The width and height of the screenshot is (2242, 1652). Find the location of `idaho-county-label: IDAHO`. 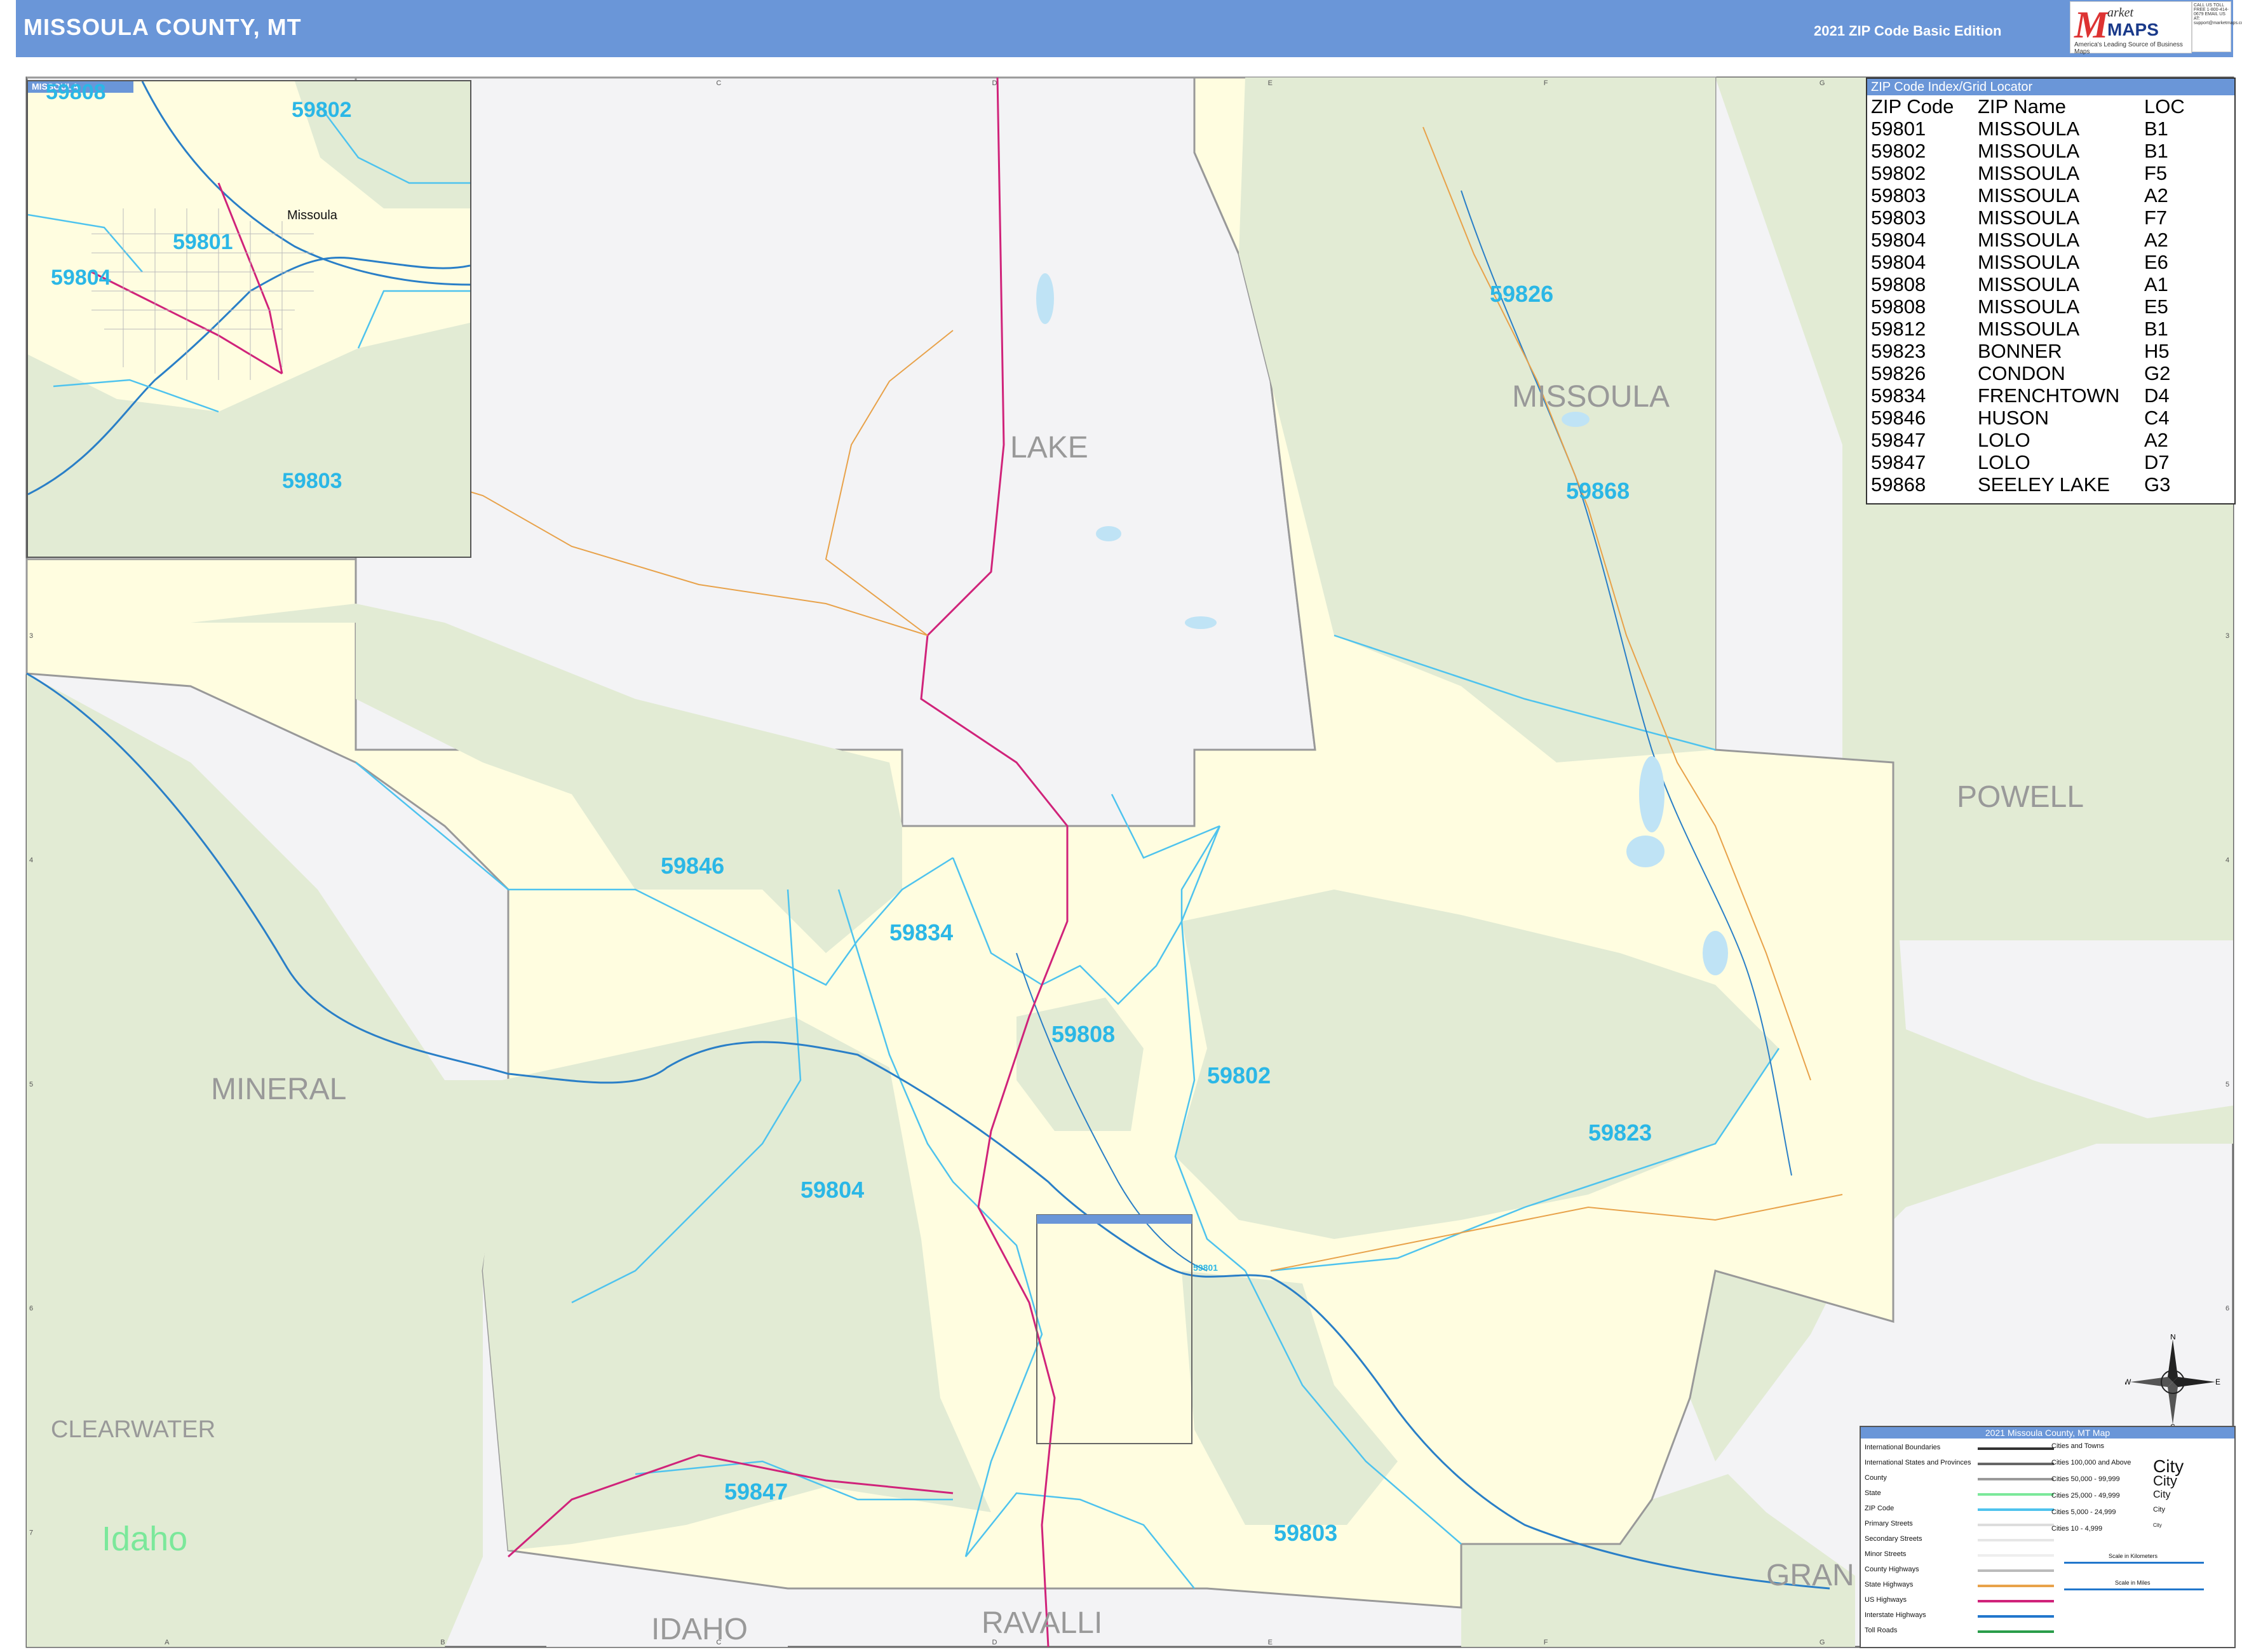

idaho-county-label: IDAHO is located at coordinates (699, 1630).